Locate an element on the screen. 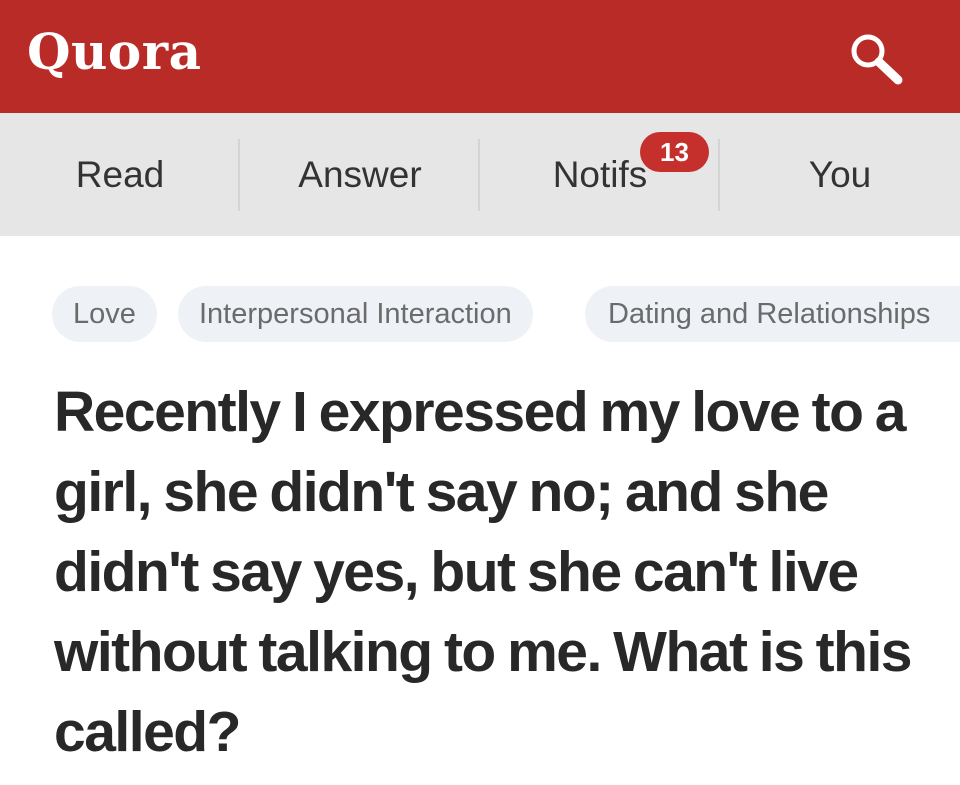 Image resolution: width=960 pixels, height=785 pixels. search-icon is located at coordinates (877, 59).